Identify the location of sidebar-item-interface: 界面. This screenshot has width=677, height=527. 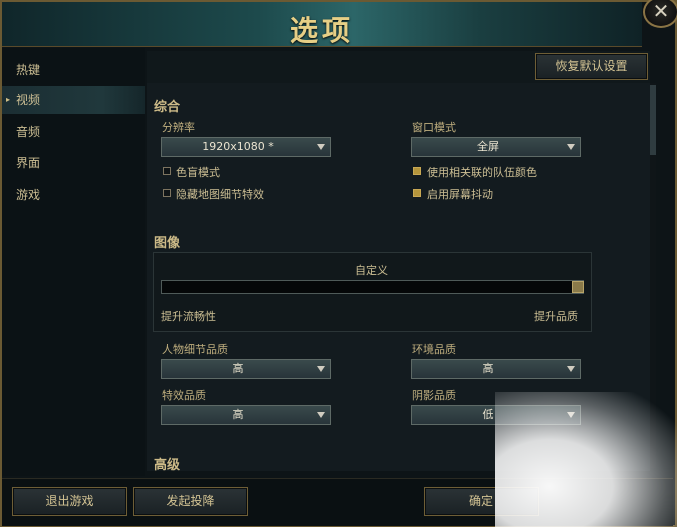
(73, 163).